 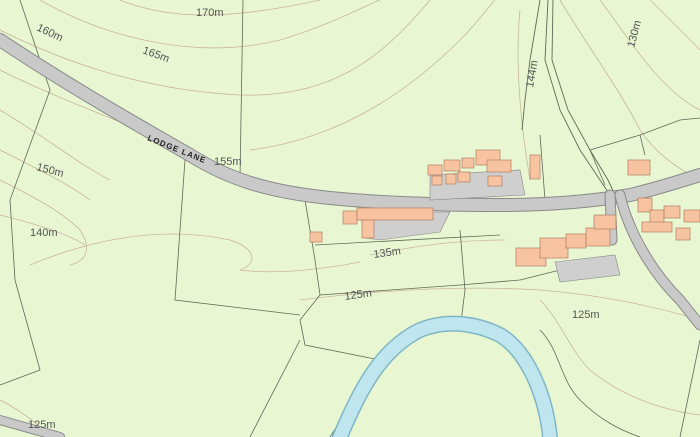 What do you see at coordinates (44, 233) in the screenshot?
I see `contour-label: 140m` at bounding box center [44, 233].